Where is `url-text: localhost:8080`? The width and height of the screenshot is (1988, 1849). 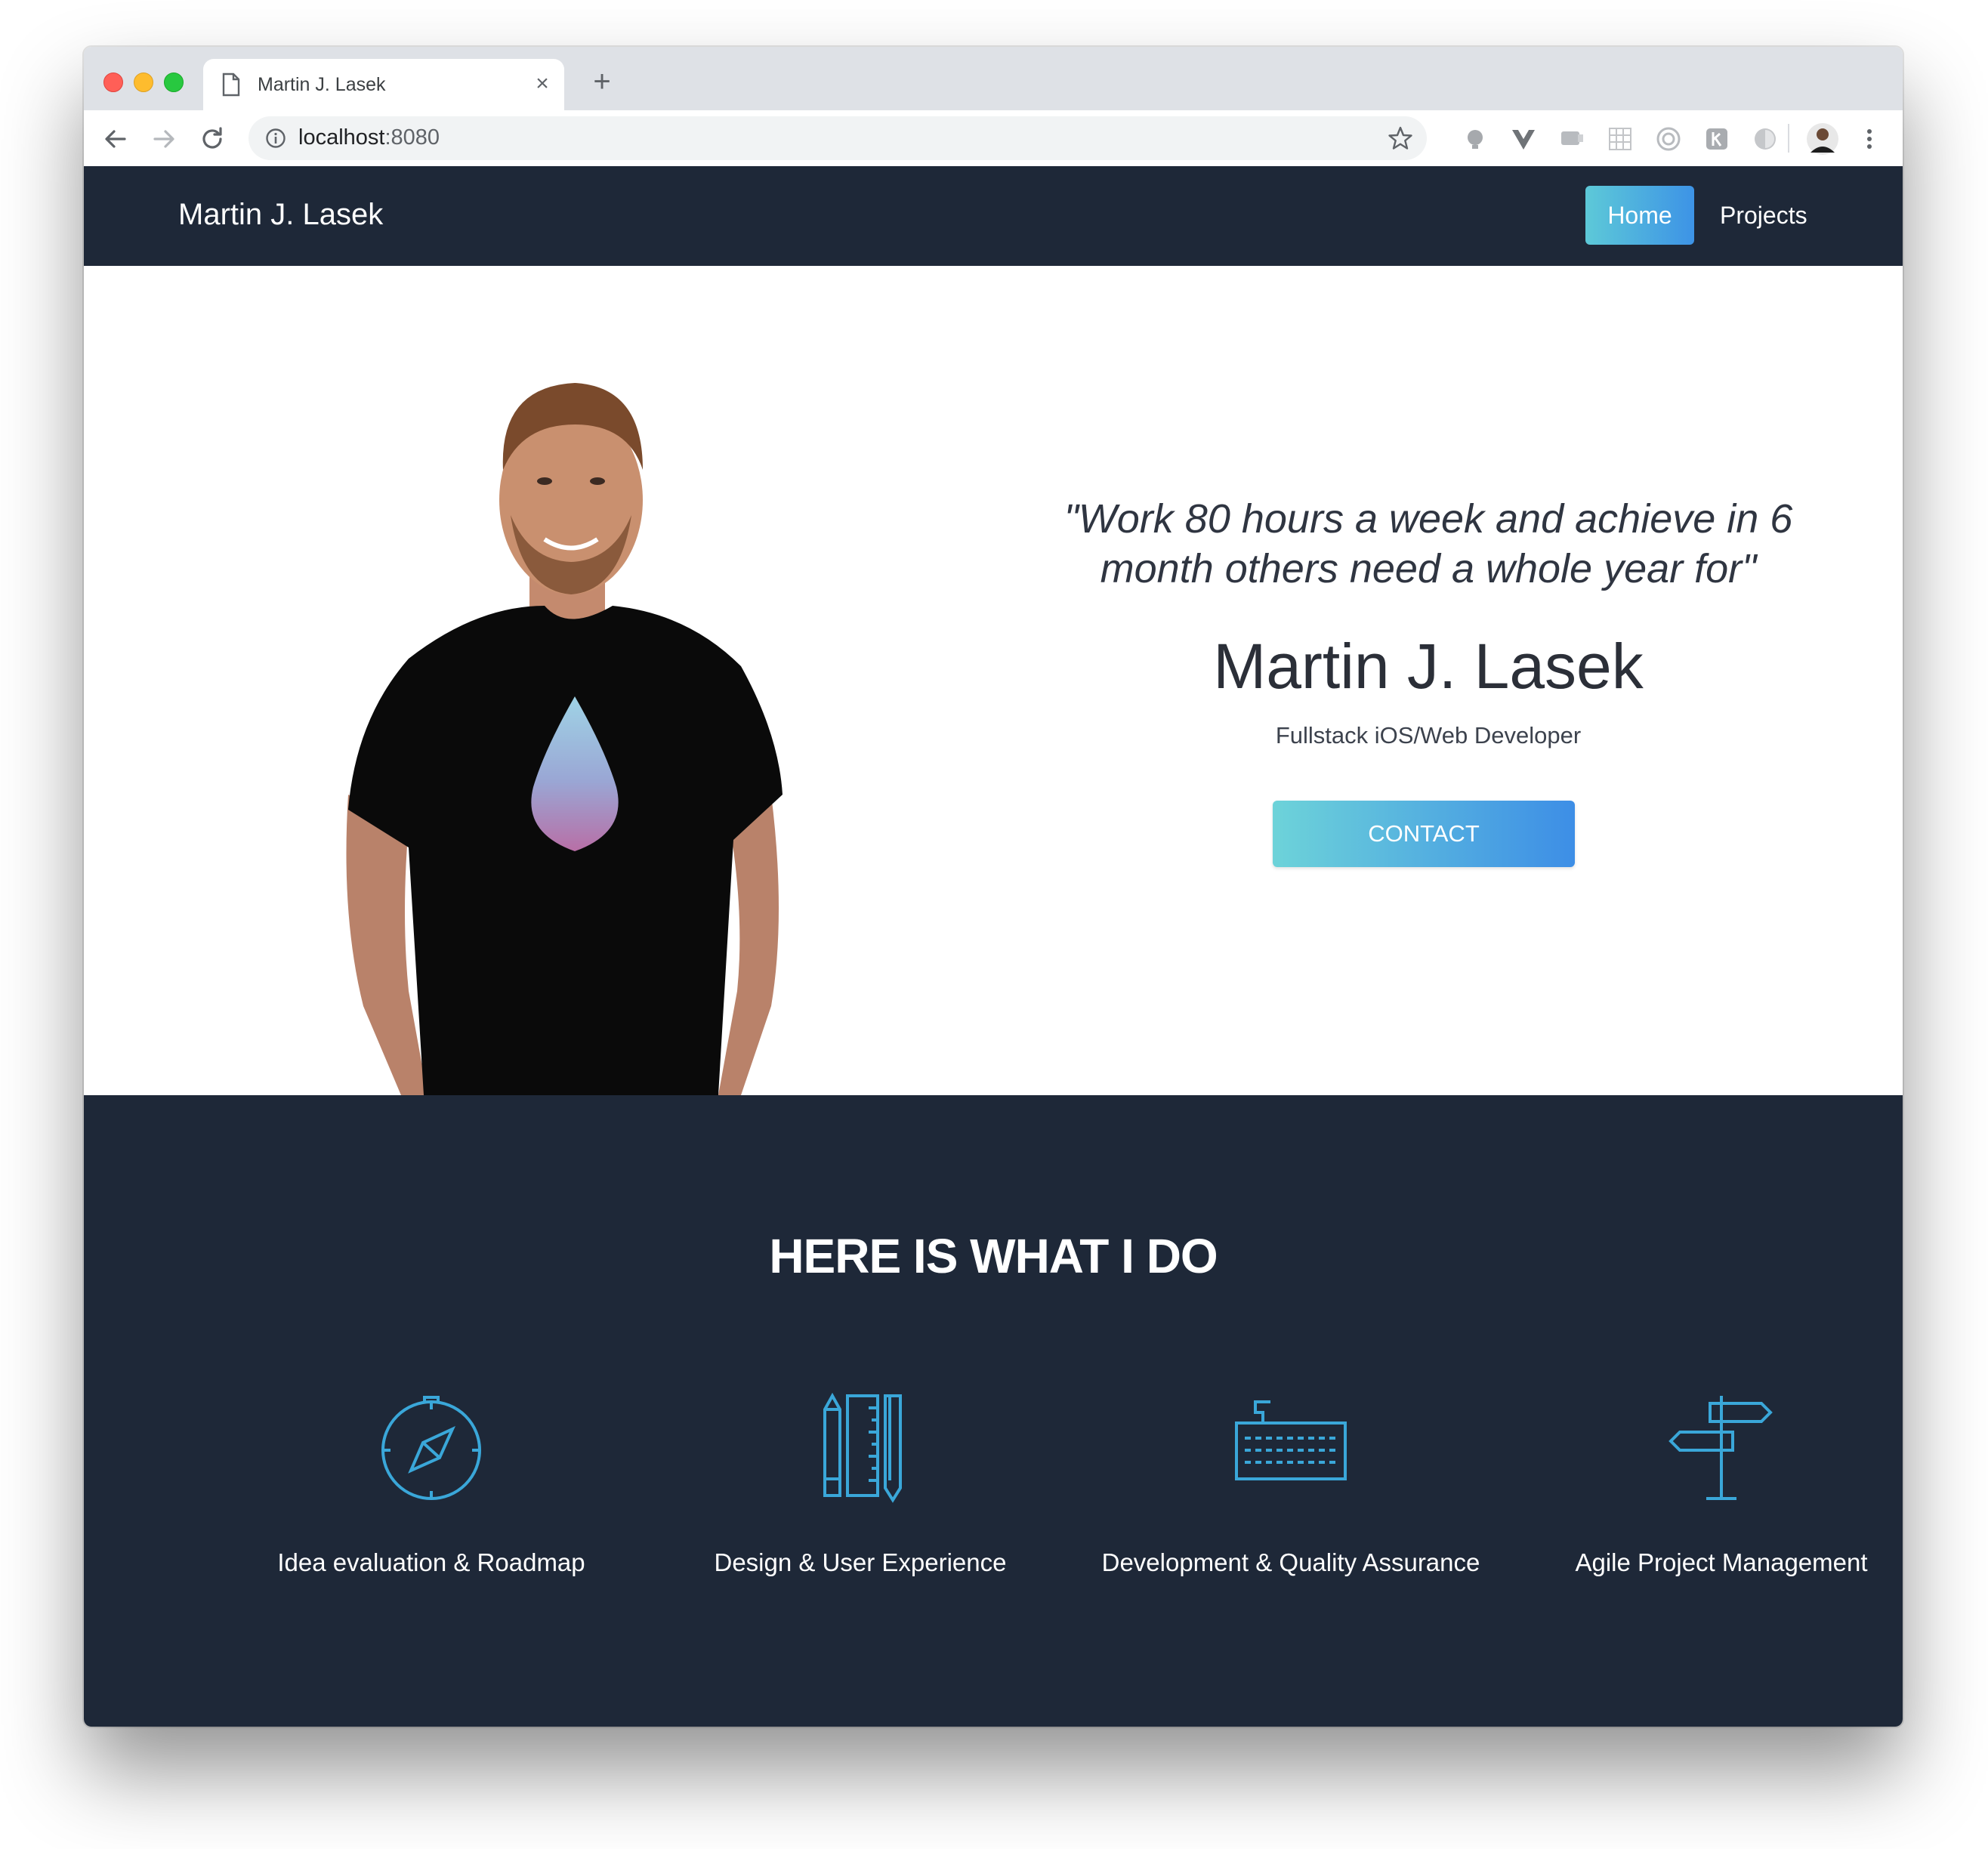
url-text: localhost:8080 is located at coordinates (369, 137).